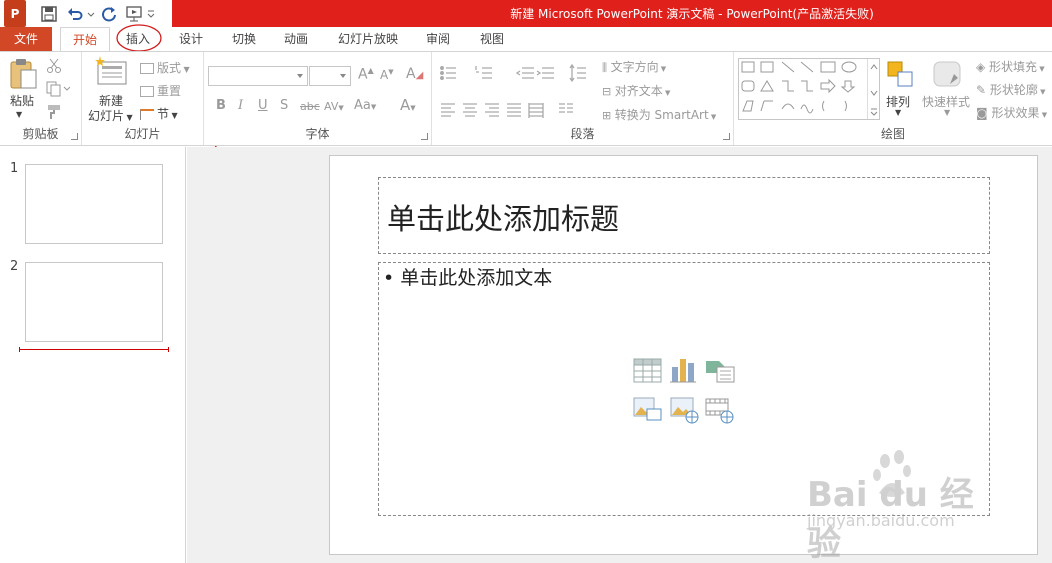 The height and width of the screenshot is (563, 1052). What do you see at coordinates (577, 73) in the screenshot?
I see `line-spacing-icon` at bounding box center [577, 73].